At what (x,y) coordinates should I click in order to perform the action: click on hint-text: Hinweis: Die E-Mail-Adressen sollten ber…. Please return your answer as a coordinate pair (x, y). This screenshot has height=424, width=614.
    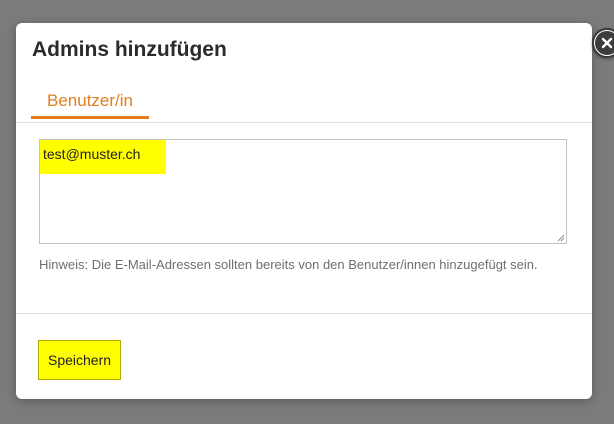
    Looking at the image, I should click on (288, 264).